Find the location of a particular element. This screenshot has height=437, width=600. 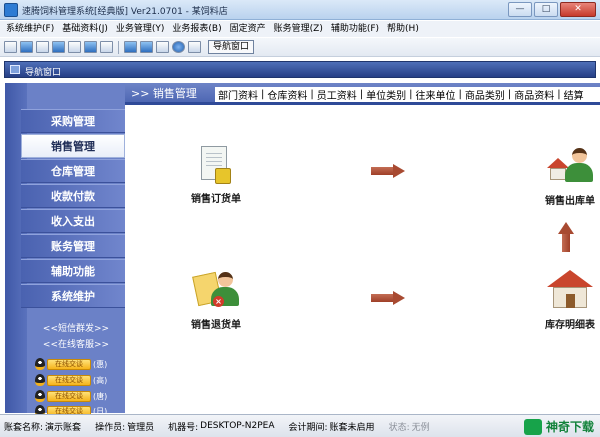

watermark: 神奇下载 is located at coordinates (558, 426).